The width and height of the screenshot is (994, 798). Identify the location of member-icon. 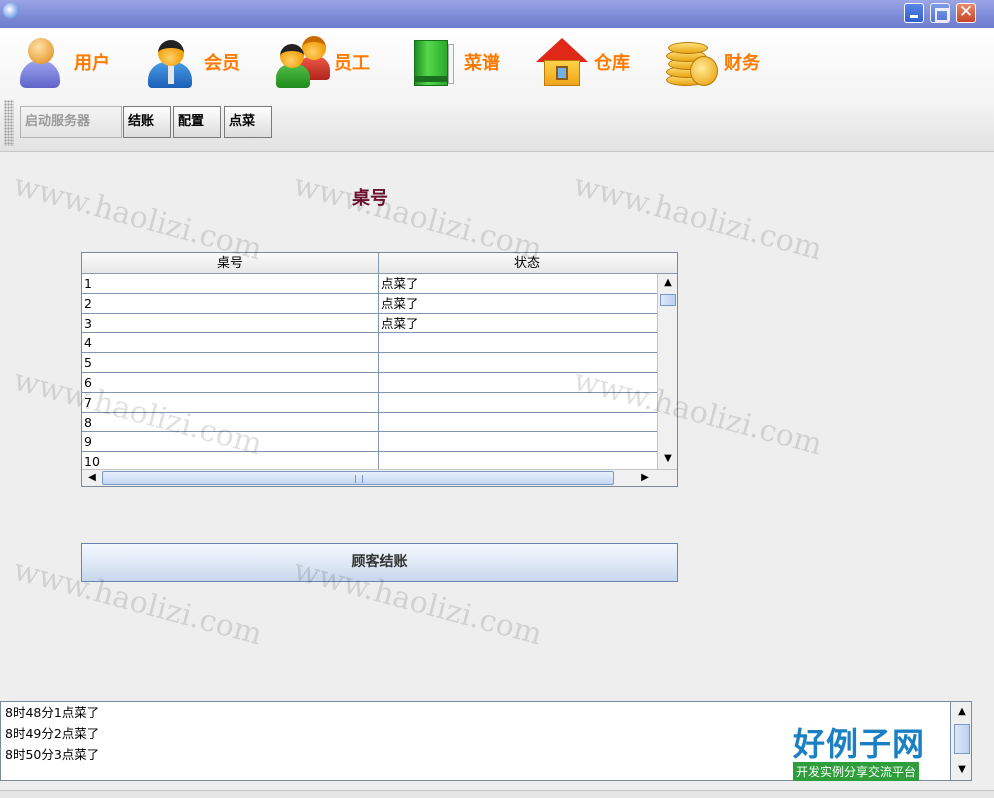
(172, 62).